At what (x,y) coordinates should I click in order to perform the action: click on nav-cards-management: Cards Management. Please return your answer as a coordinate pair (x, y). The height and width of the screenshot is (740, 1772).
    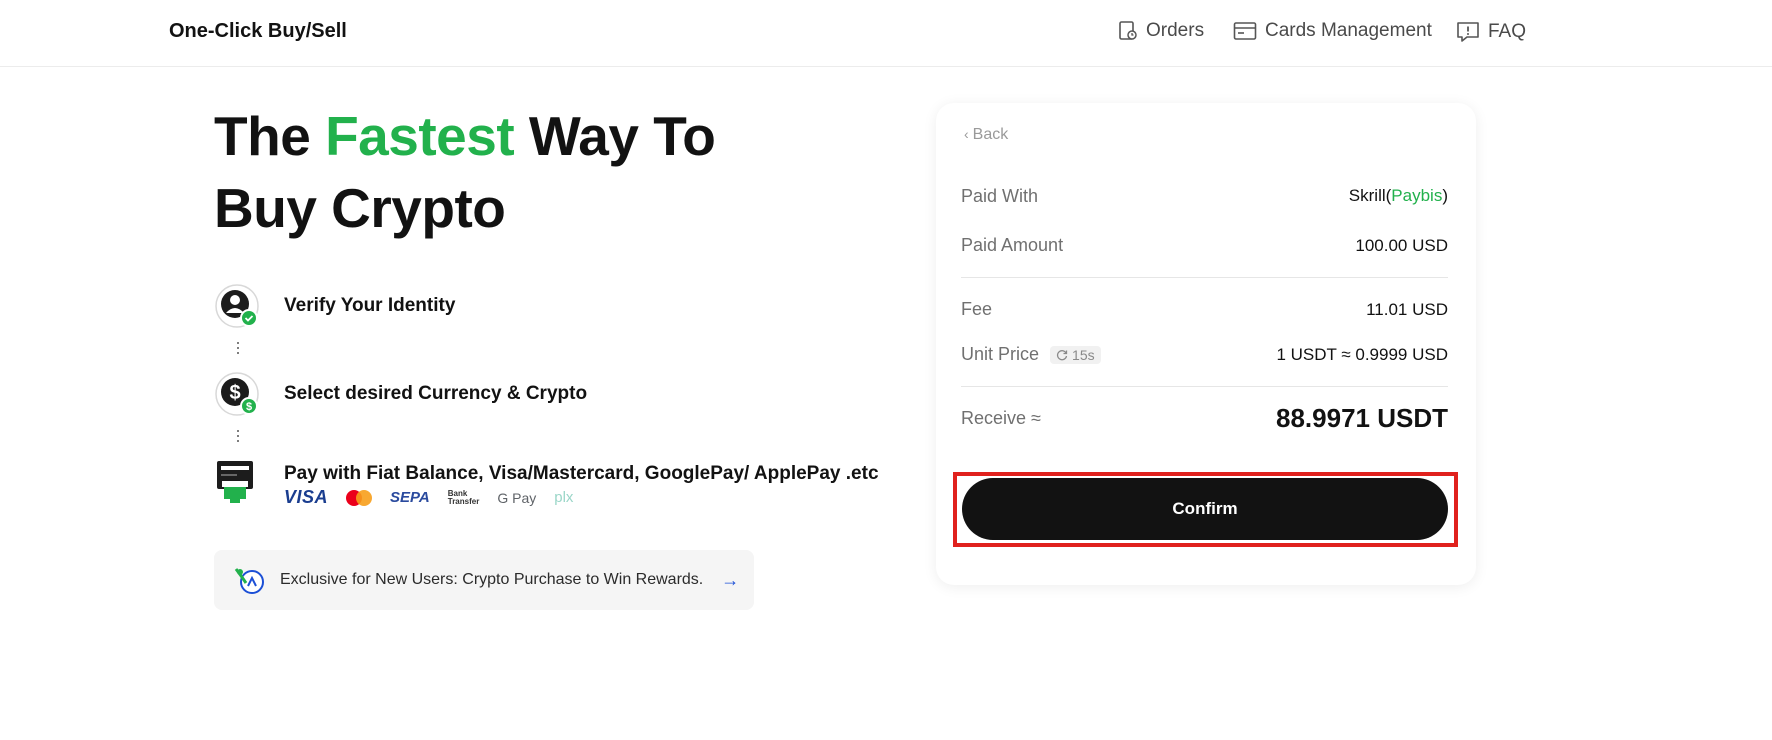
    Looking at the image, I should click on (1332, 31).